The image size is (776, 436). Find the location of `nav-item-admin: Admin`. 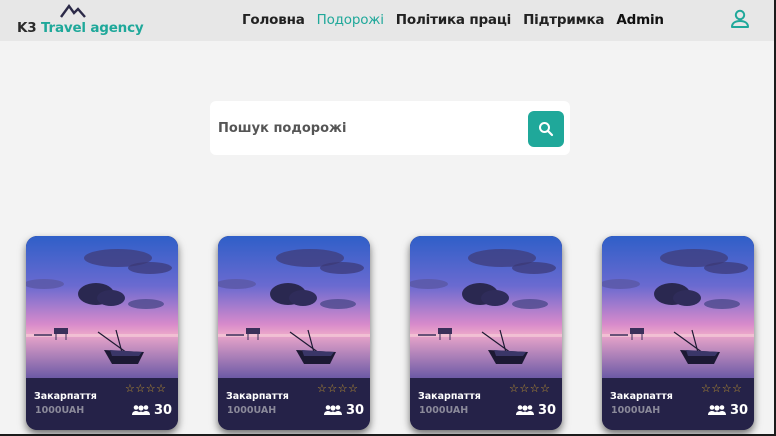

nav-item-admin: Admin is located at coordinates (640, 20).